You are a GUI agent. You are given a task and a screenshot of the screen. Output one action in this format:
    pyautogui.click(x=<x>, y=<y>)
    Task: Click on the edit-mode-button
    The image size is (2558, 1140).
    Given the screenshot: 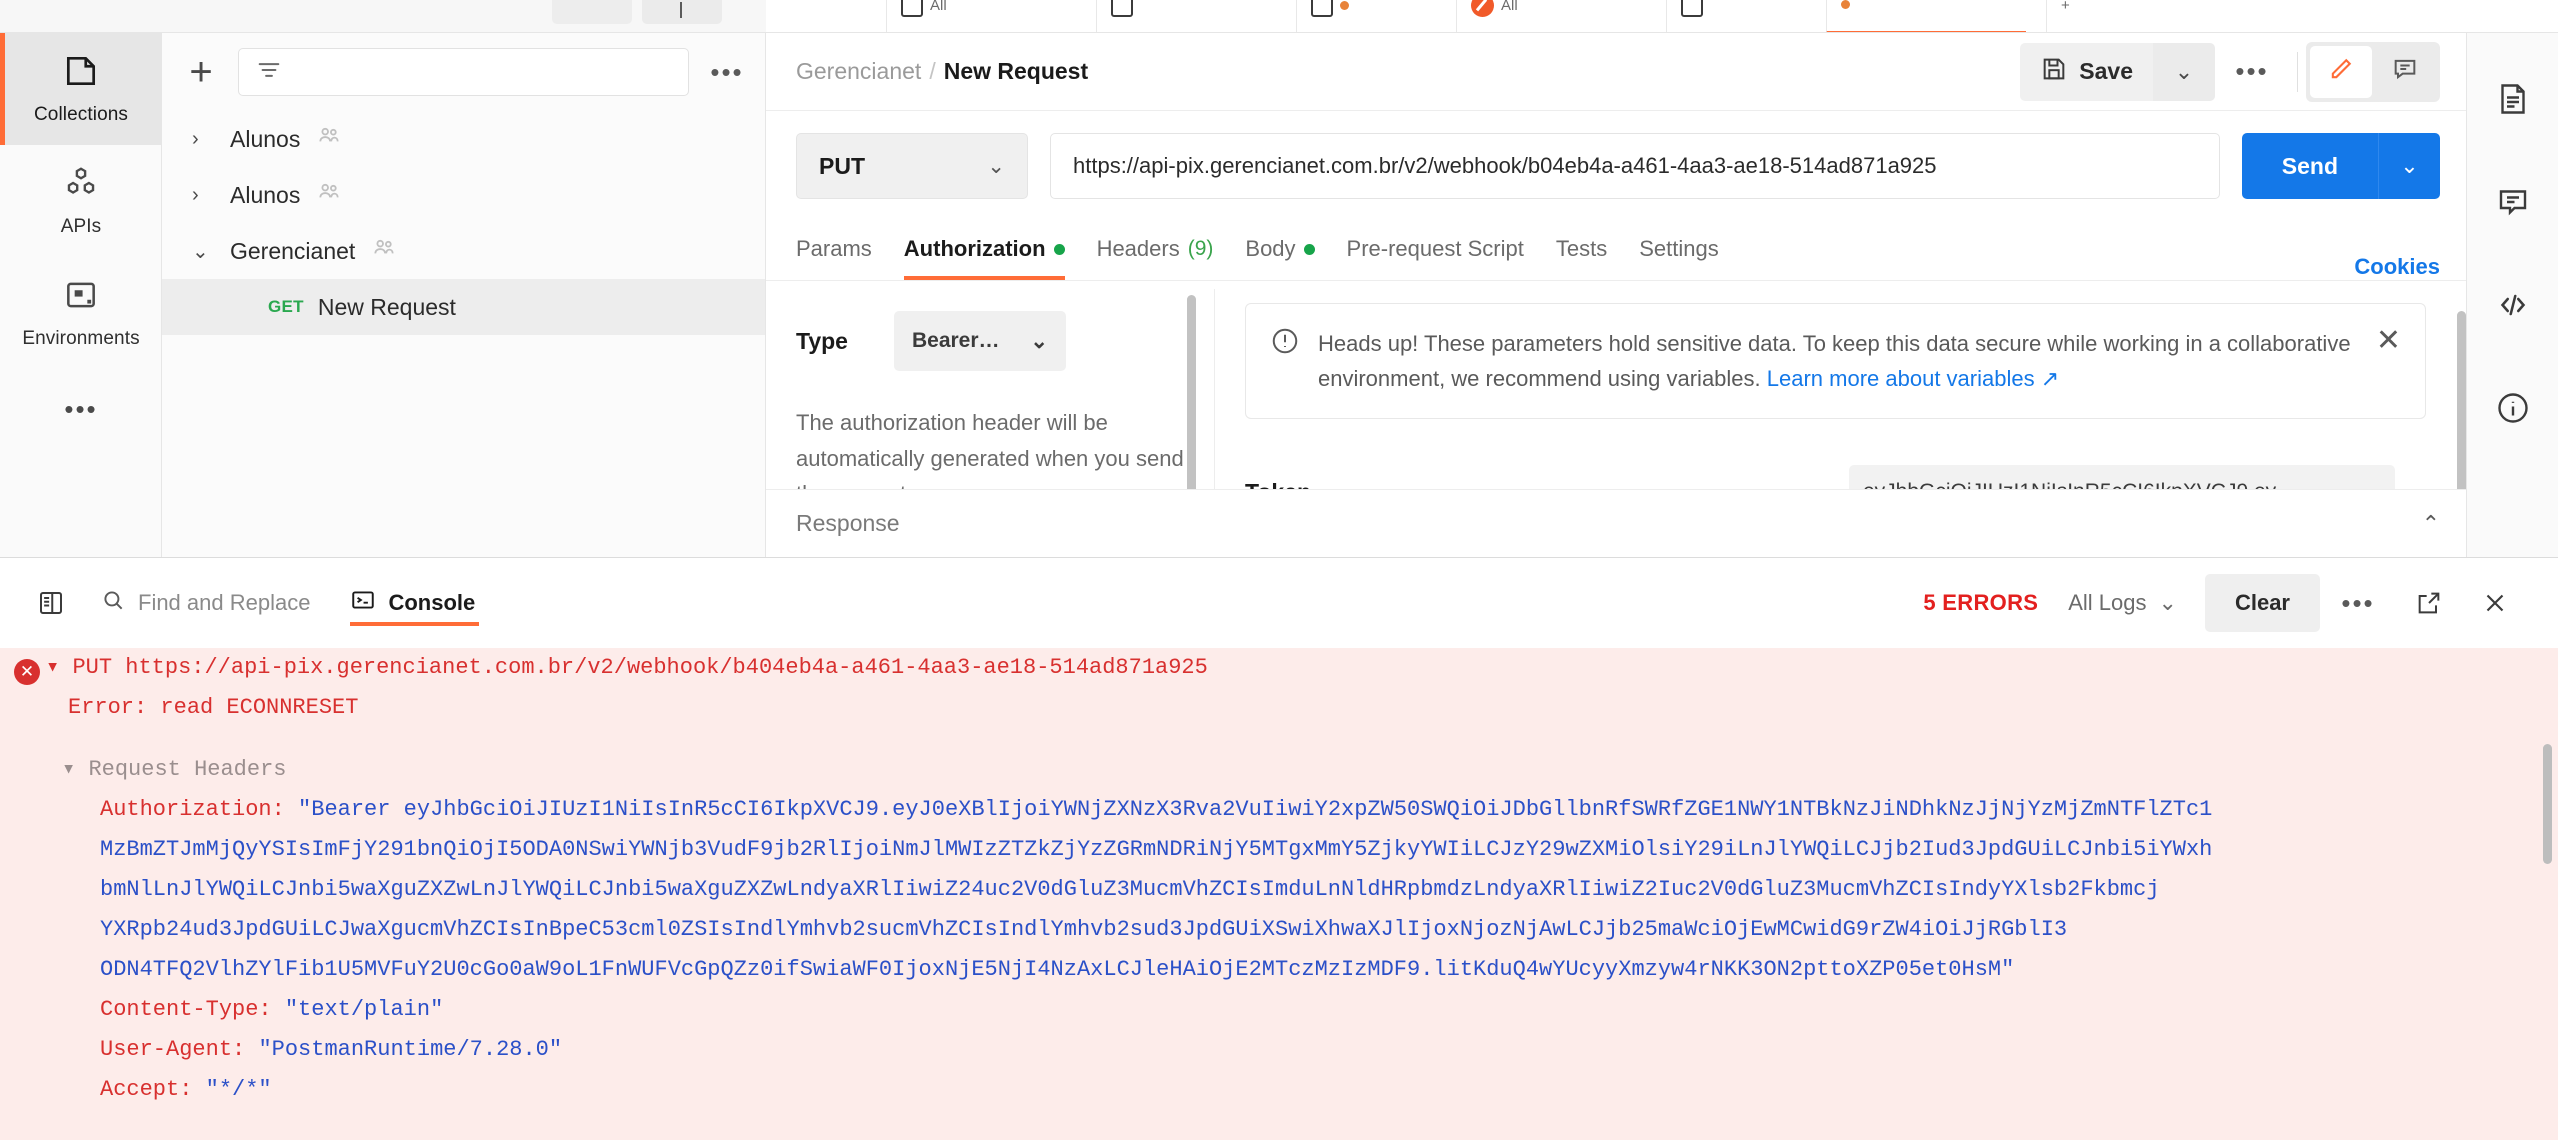 What is the action you would take?
    pyautogui.click(x=2341, y=71)
    